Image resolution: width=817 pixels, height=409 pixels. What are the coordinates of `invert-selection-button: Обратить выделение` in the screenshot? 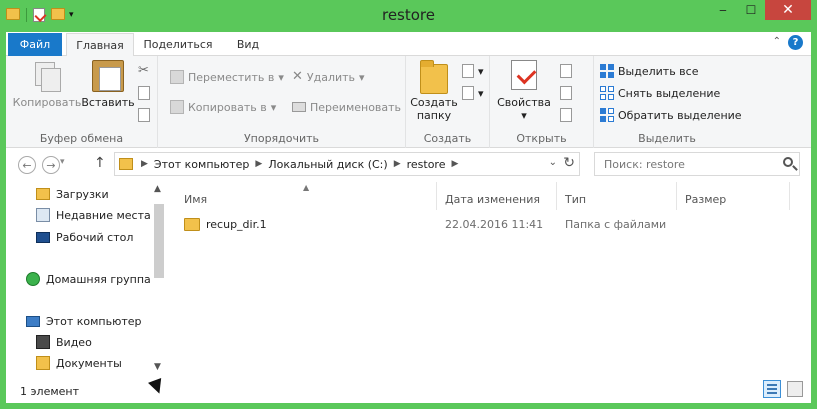 It's located at (671, 115).